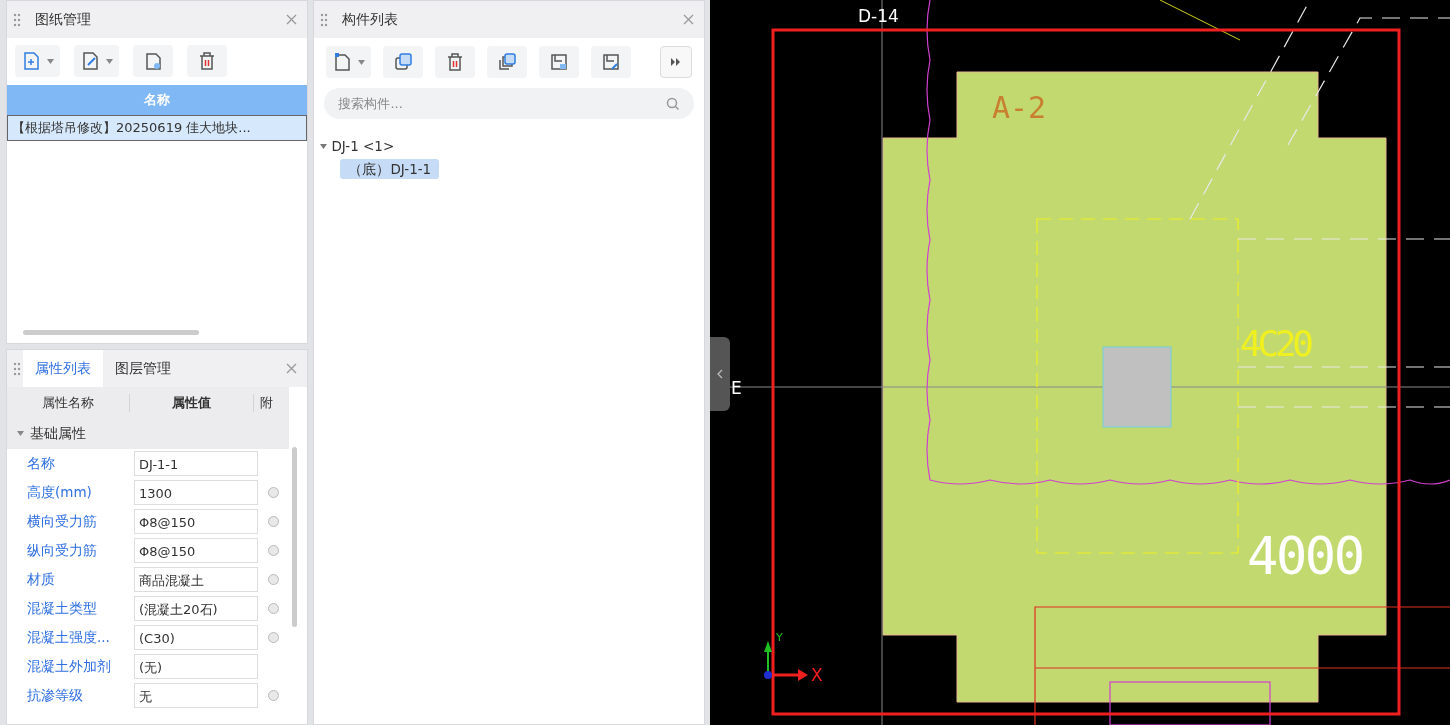 The width and height of the screenshot is (1450, 725). I want to click on cad-text: 4000, so click(1306, 556).